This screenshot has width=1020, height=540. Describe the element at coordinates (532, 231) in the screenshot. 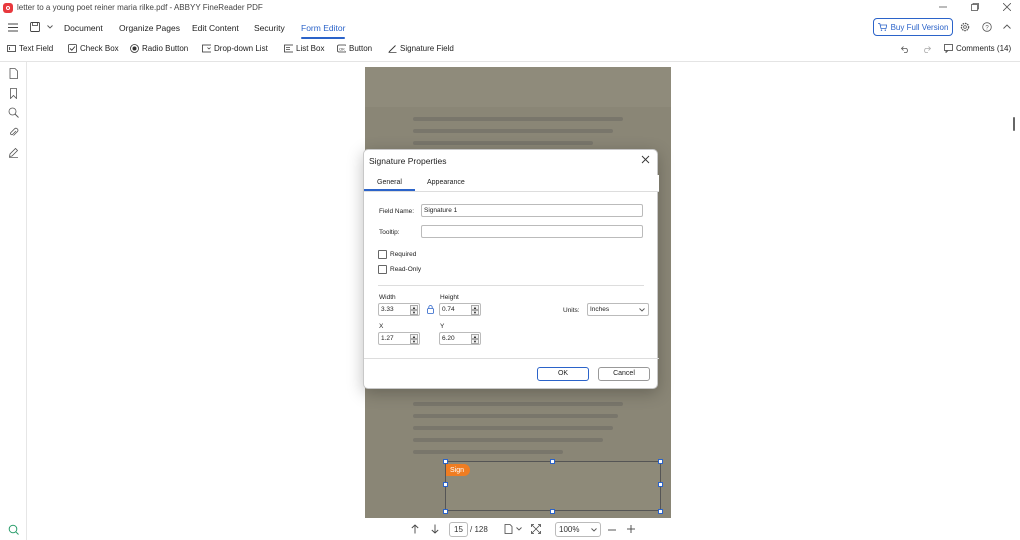

I see `tooltip-input` at that location.